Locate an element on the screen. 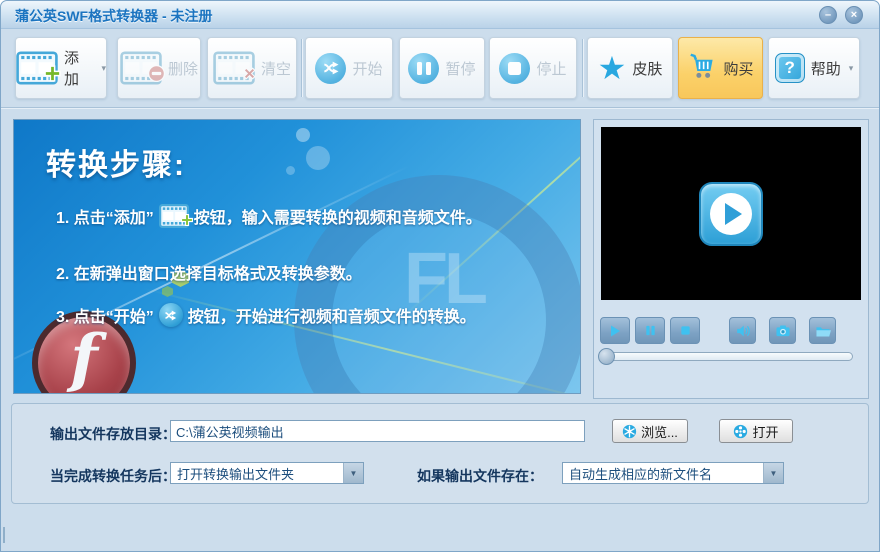 This screenshot has height=552, width=880. step-1: 1. 点击“添加” 按钮，输入需要转换的视频和音频文件。 is located at coordinates (269, 216).